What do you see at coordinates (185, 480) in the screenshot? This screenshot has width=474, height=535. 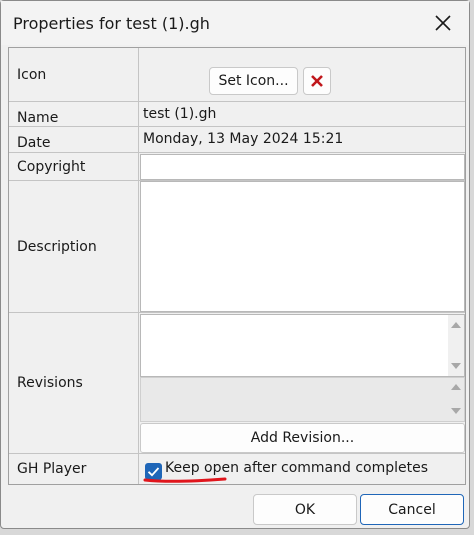 I see `annotation-underline` at bounding box center [185, 480].